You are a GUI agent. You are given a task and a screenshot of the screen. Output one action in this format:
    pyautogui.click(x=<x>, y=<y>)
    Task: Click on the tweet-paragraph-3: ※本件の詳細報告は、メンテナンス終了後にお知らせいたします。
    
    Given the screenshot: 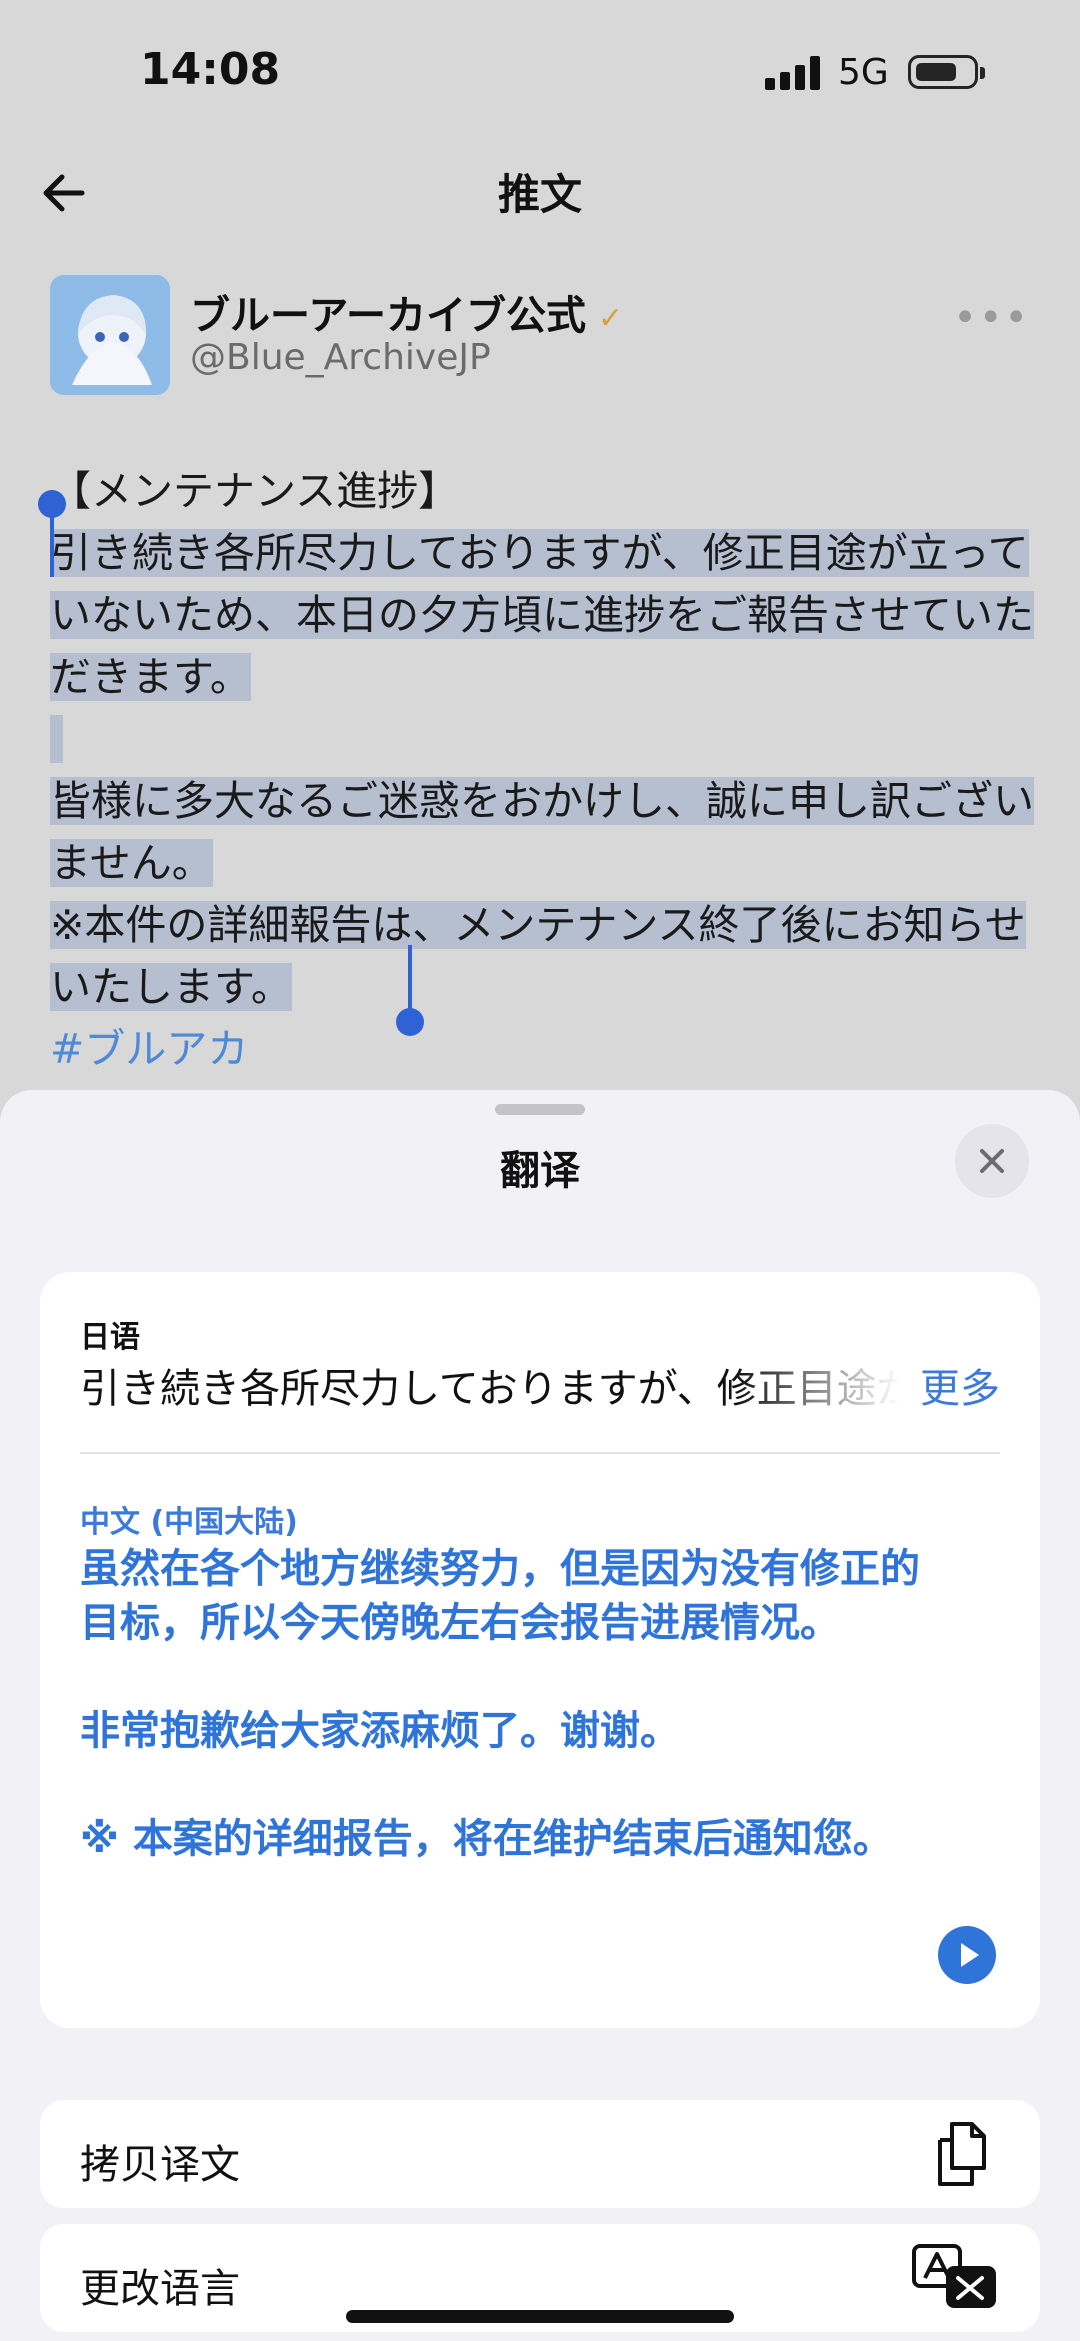 What is the action you would take?
    pyautogui.click(x=538, y=956)
    